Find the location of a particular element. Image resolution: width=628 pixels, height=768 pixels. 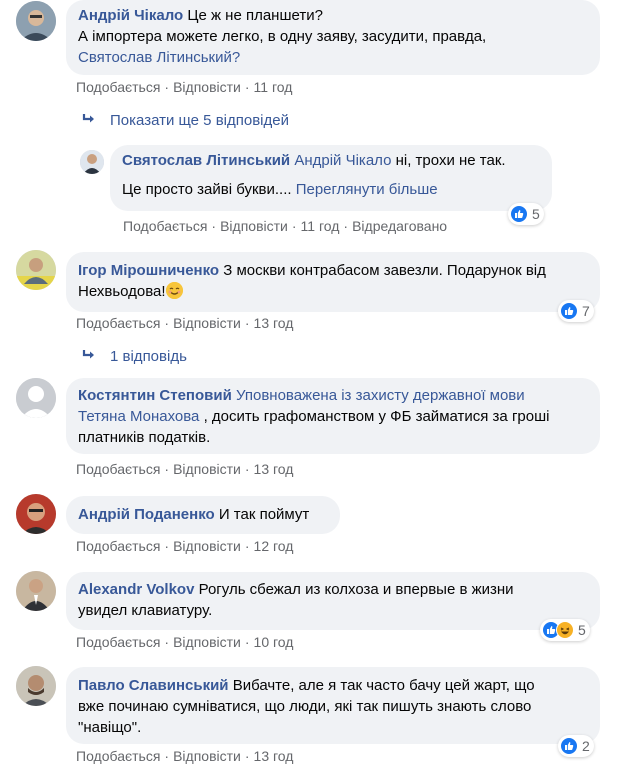

reply-arrow-icon is located at coordinates (89, 356).